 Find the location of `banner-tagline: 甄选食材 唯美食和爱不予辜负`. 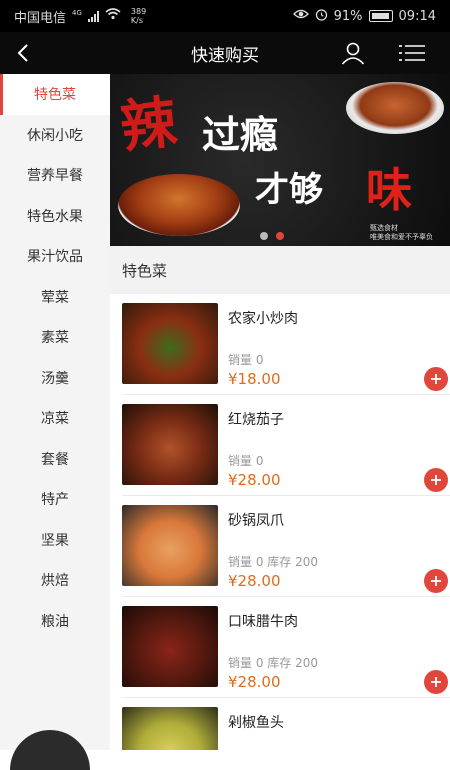

banner-tagline: 甄选食材 唯美食和爱不予辜负 is located at coordinates (401, 232).